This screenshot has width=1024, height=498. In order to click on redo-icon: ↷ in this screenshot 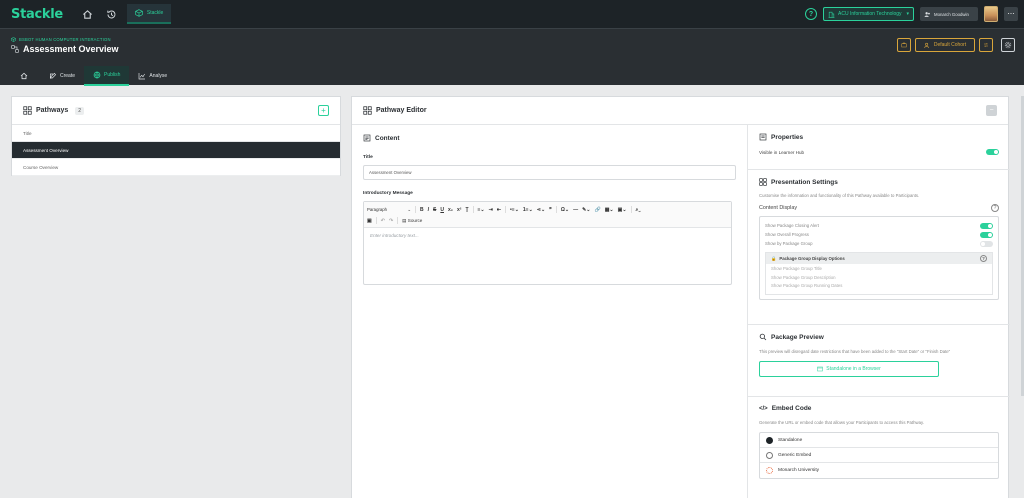, I will do `click(391, 221)`.